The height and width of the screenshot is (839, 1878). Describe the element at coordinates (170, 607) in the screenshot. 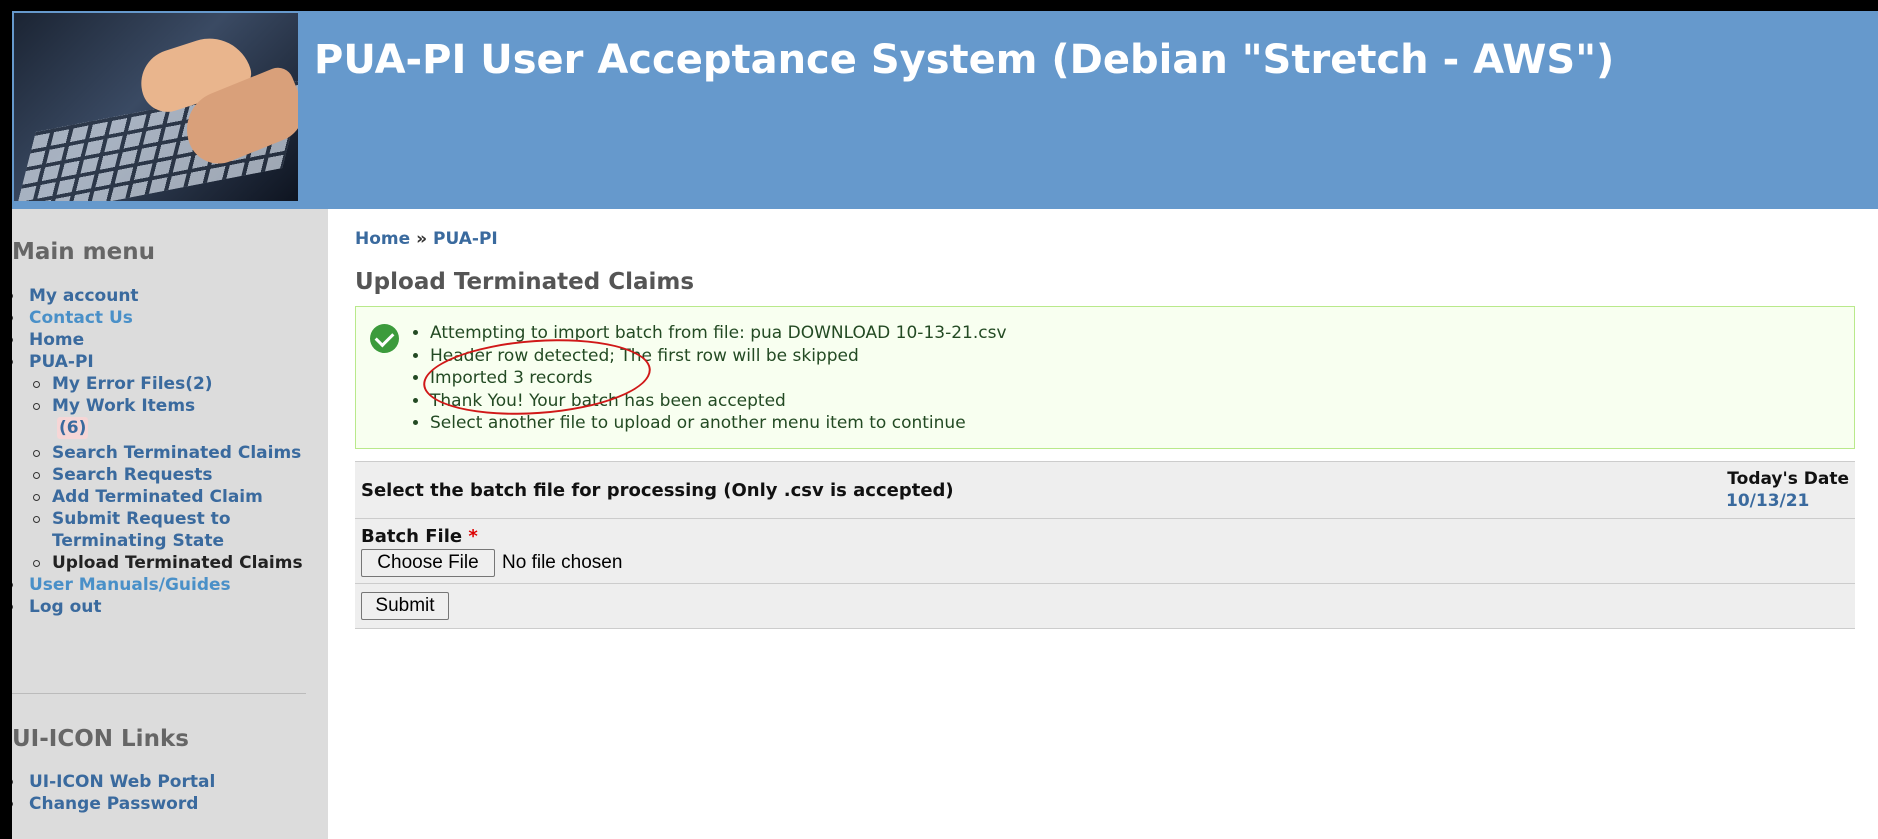

I see `menu-item: Log out` at that location.